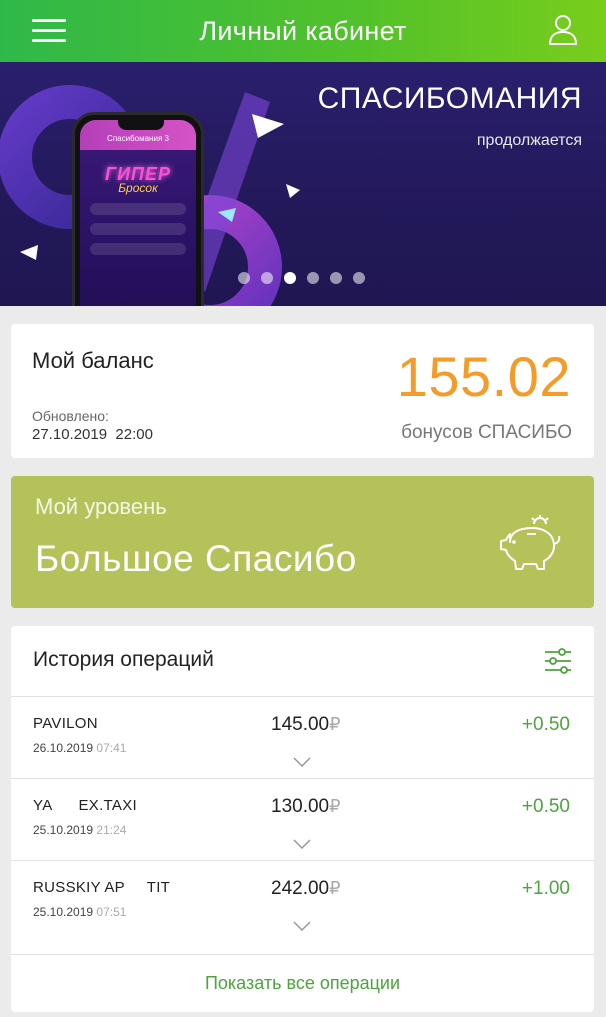 The image size is (606, 1017). Describe the element at coordinates (102, 887) in the screenshot. I see `operation-merchant: RUSSKIY AP TIT` at that location.